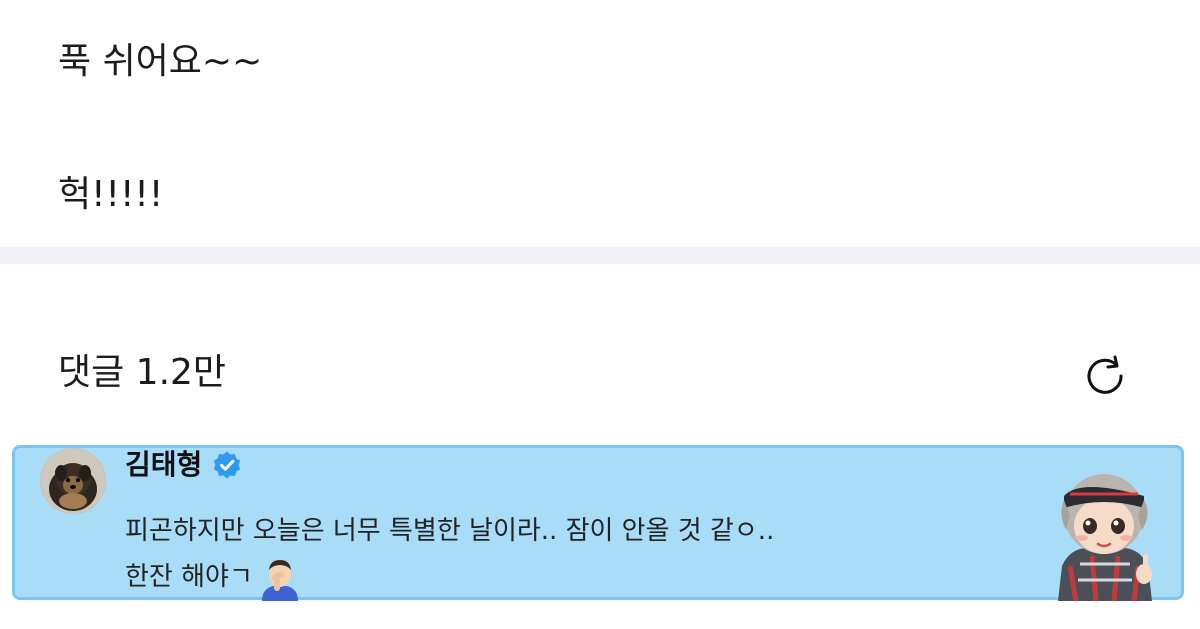  What do you see at coordinates (227, 465) in the screenshot?
I see `verified-badge-icon` at bounding box center [227, 465].